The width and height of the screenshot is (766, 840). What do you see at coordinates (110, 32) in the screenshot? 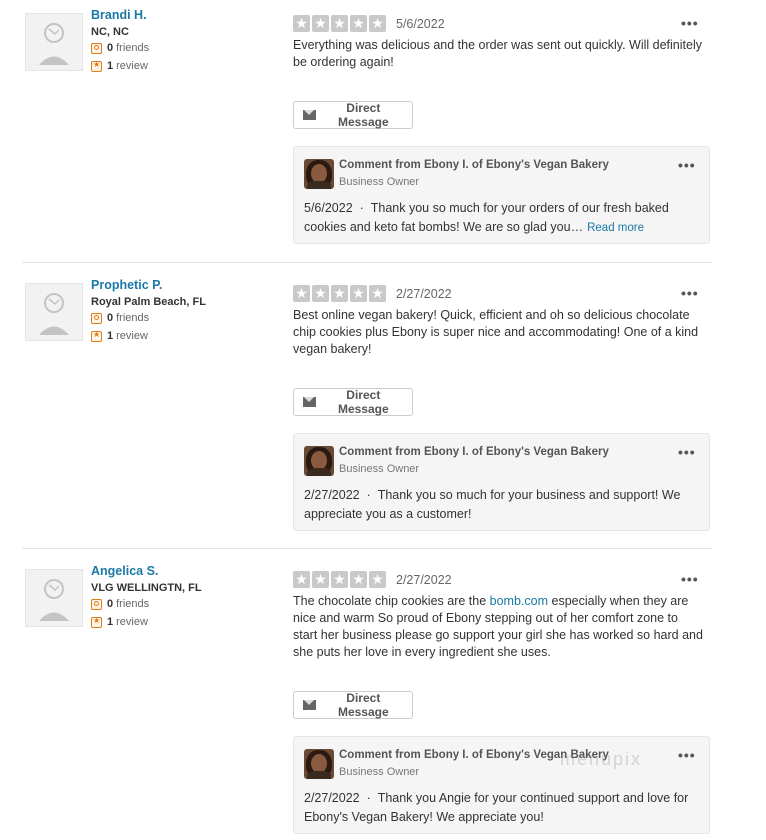
I see `user-location: NC, NC` at bounding box center [110, 32].